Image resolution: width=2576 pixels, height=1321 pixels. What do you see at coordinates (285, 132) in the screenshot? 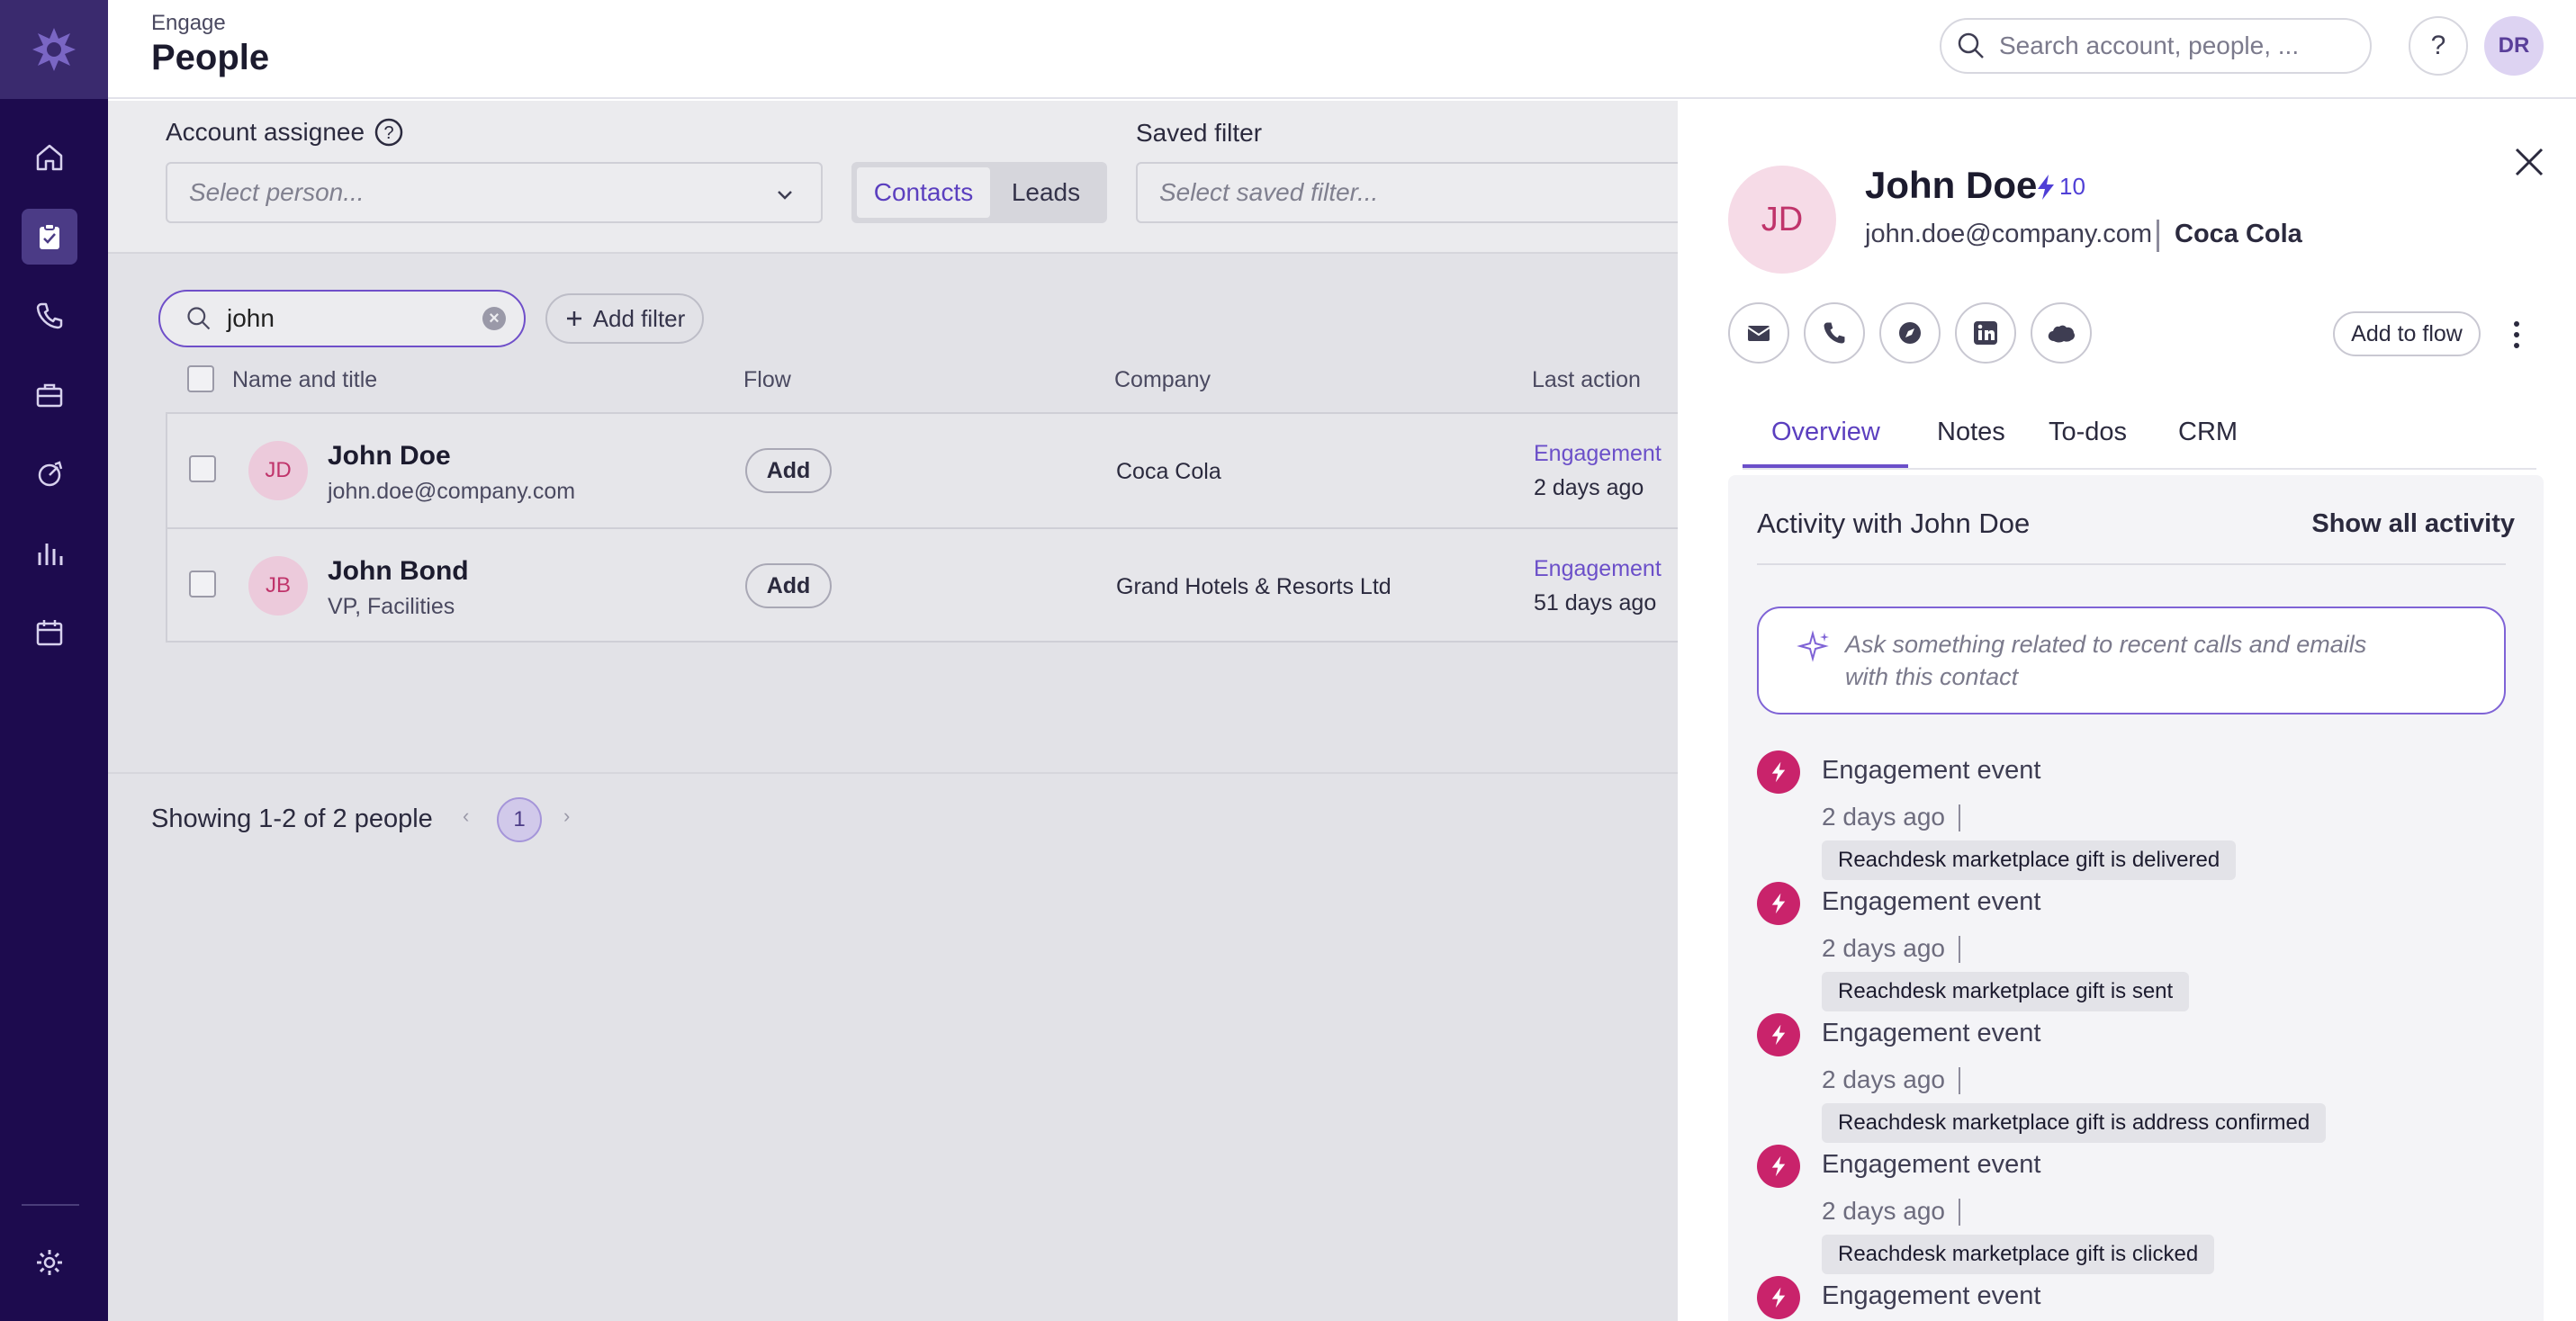
I see `assignee-label-row: Account assignee ?` at bounding box center [285, 132].